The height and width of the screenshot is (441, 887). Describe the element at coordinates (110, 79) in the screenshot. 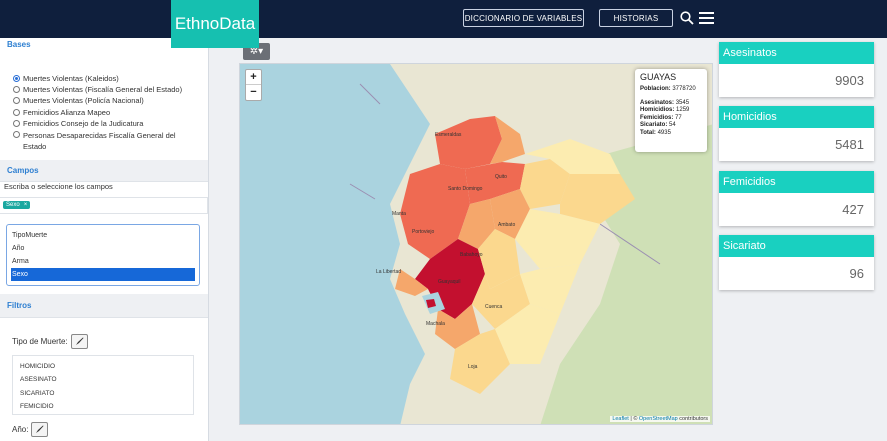

I see `base-option: Muertes Violentas (Kaleidos)` at that location.